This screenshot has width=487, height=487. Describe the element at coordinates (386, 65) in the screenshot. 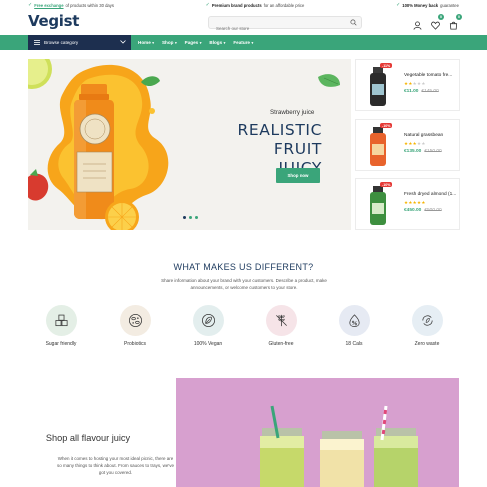

I see `sale-badge: -11%` at that location.